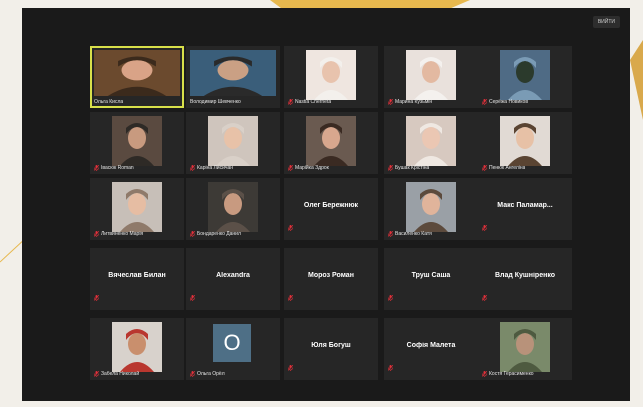 Image resolution: width=643 pixels, height=407 pixels. What do you see at coordinates (412, 168) in the screenshot?
I see `participant-name: Бушак Крістіна` at bounding box center [412, 168].